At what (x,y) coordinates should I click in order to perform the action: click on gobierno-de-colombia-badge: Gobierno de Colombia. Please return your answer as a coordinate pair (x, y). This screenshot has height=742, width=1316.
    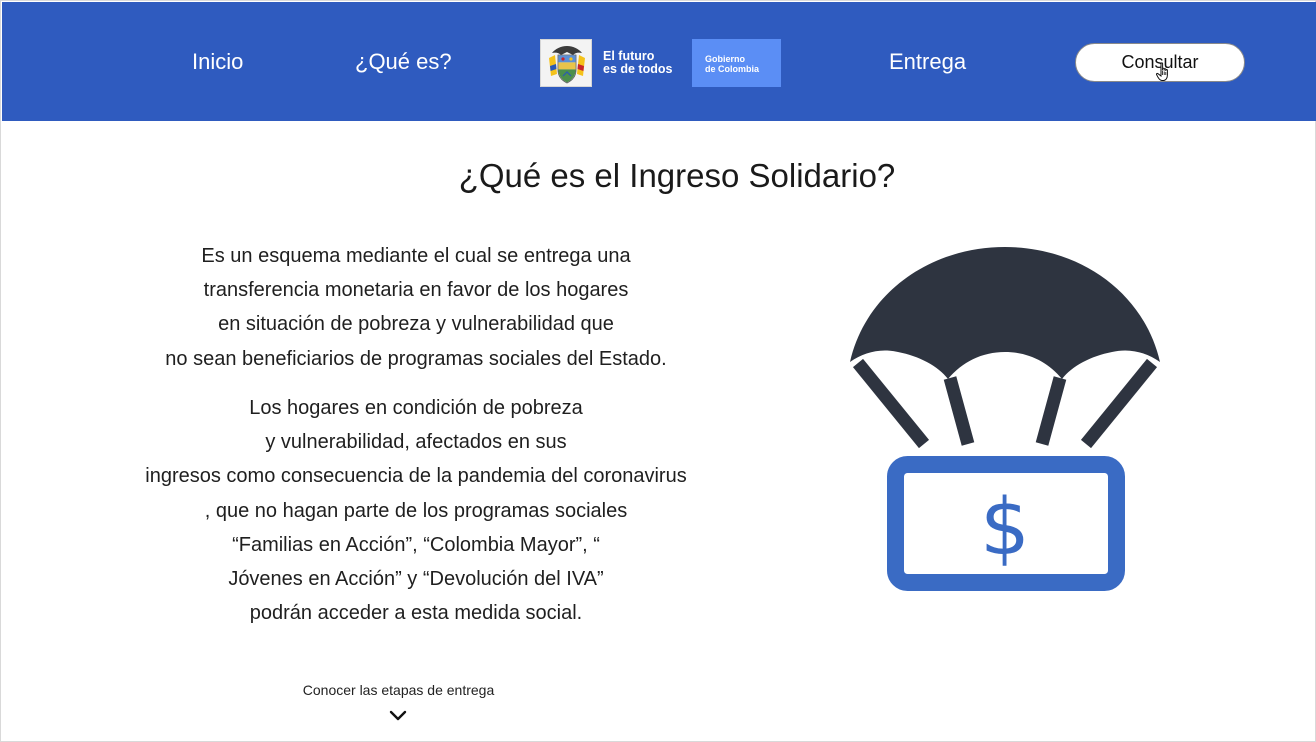
    Looking at the image, I should click on (736, 63).